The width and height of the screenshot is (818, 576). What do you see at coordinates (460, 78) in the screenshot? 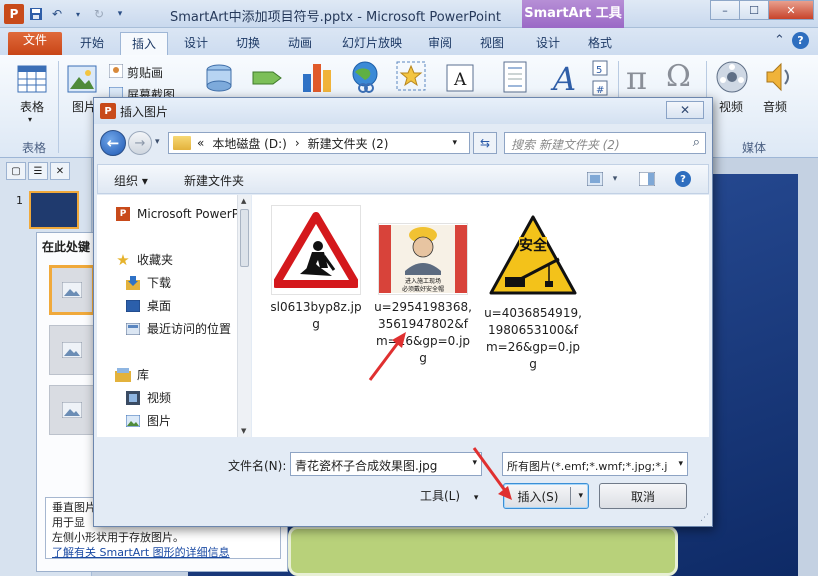
I see `textbox-icon: A` at bounding box center [460, 78].